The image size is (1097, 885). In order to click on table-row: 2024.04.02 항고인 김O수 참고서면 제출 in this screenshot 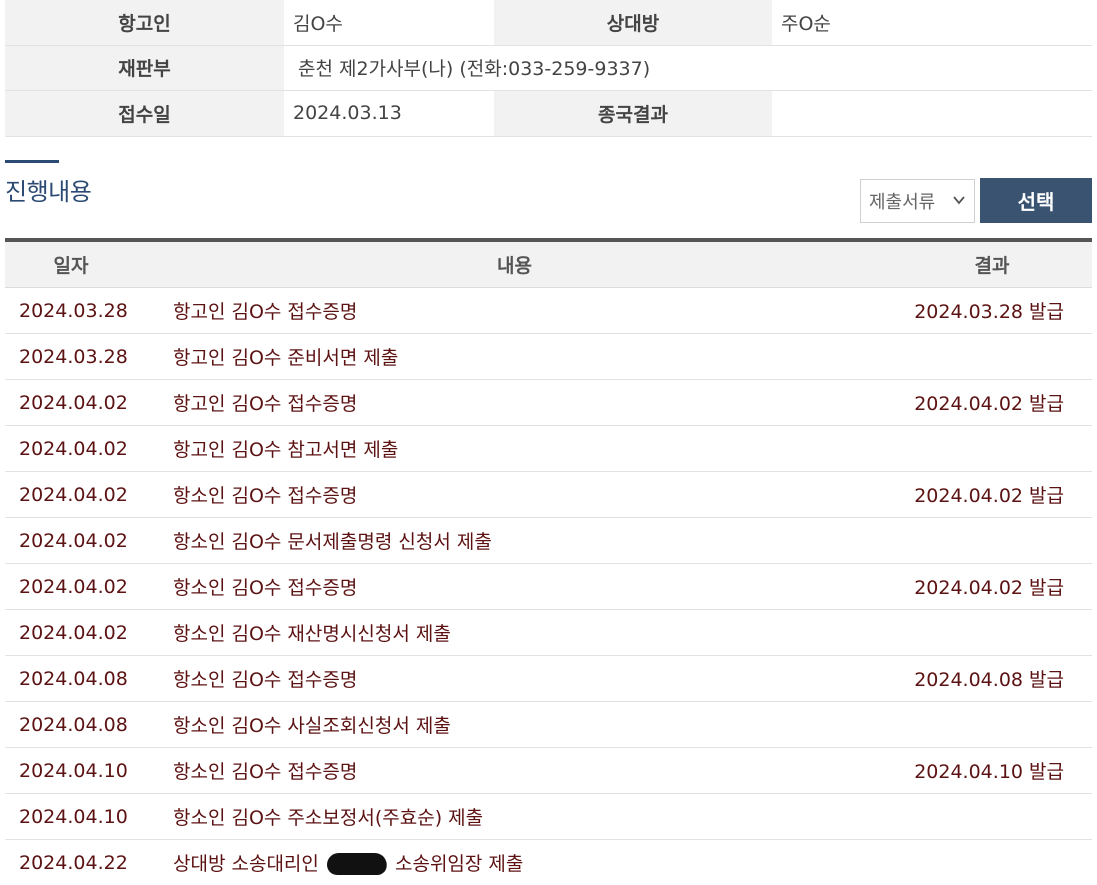, I will do `click(548, 449)`.